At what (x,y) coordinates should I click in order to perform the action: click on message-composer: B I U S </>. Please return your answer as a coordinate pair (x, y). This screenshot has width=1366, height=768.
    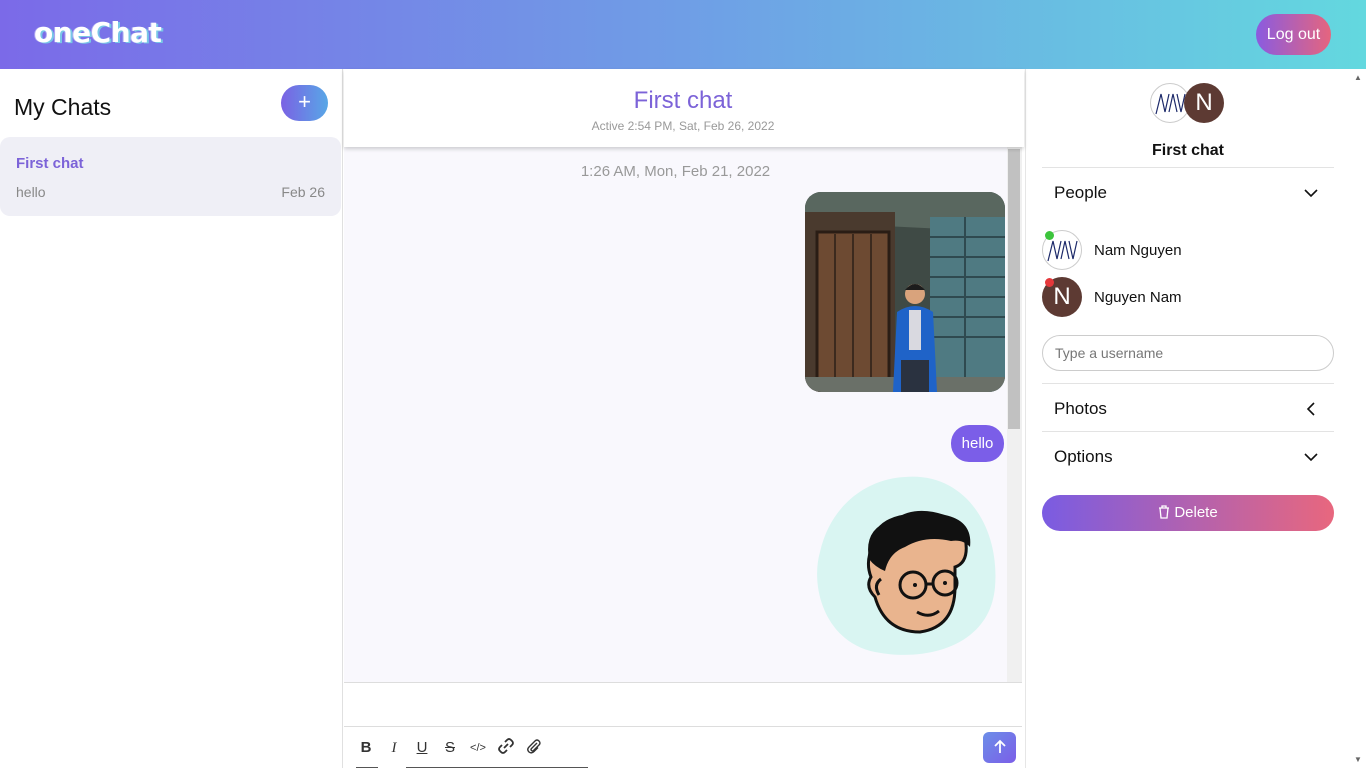
    Looking at the image, I should click on (683, 725).